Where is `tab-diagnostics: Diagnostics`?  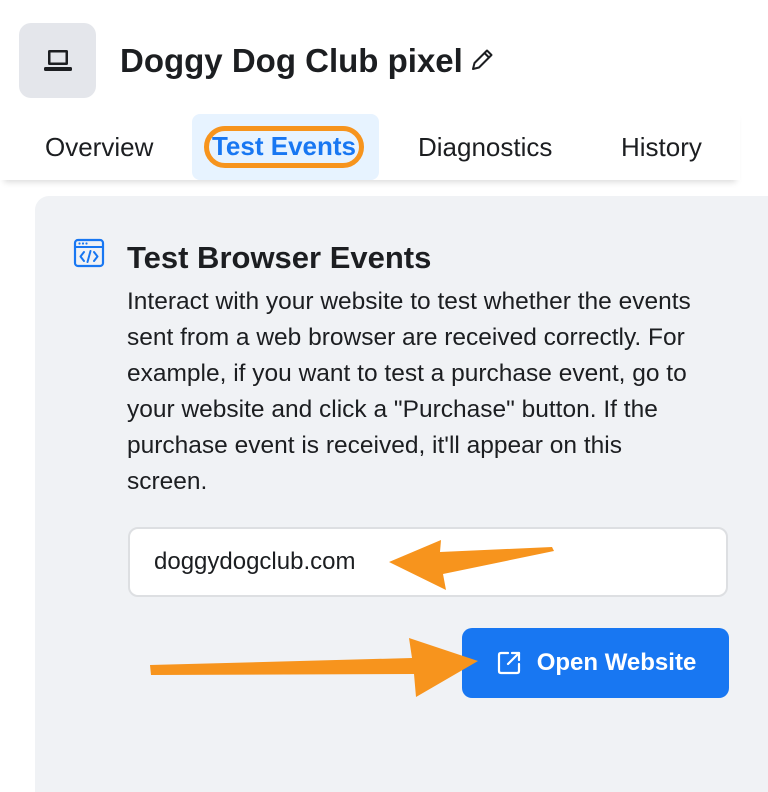
tab-diagnostics: Diagnostics is located at coordinates (485, 144).